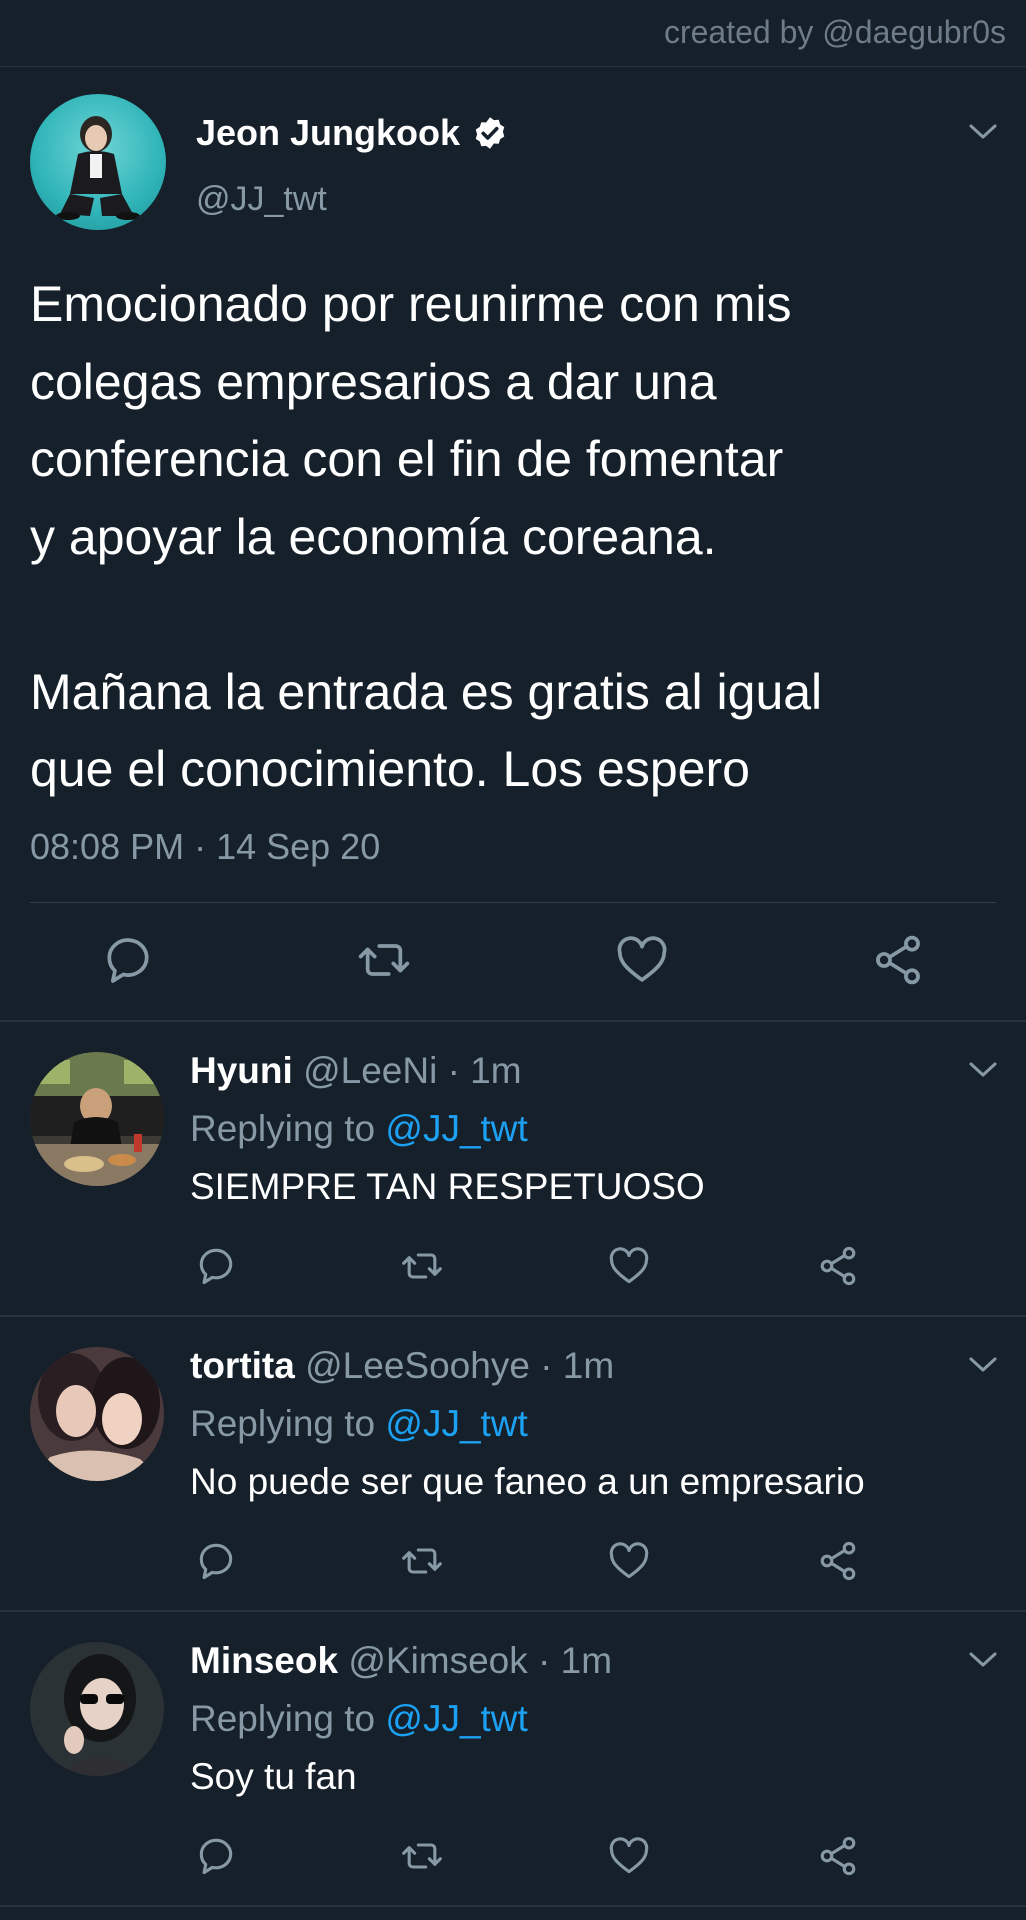 Image resolution: width=1026 pixels, height=1920 pixels. Describe the element at coordinates (273, 1776) in the screenshot. I see `reply-text: Soy tu fan` at that location.